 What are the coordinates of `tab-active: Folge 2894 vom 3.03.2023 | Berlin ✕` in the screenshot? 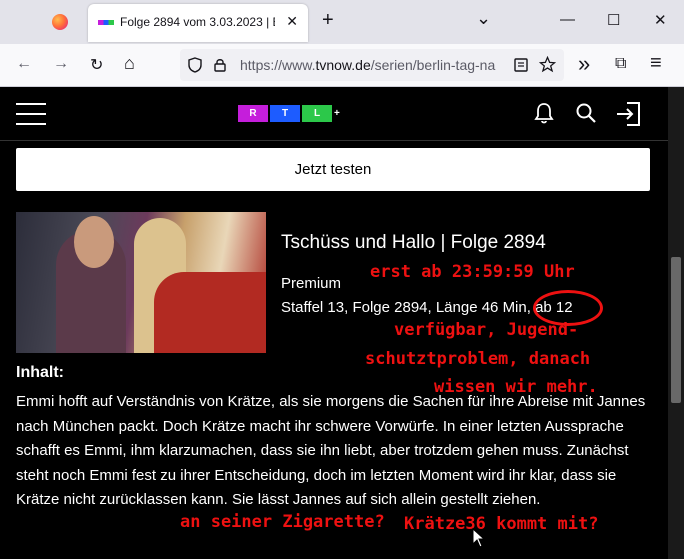 It's located at (198, 23).